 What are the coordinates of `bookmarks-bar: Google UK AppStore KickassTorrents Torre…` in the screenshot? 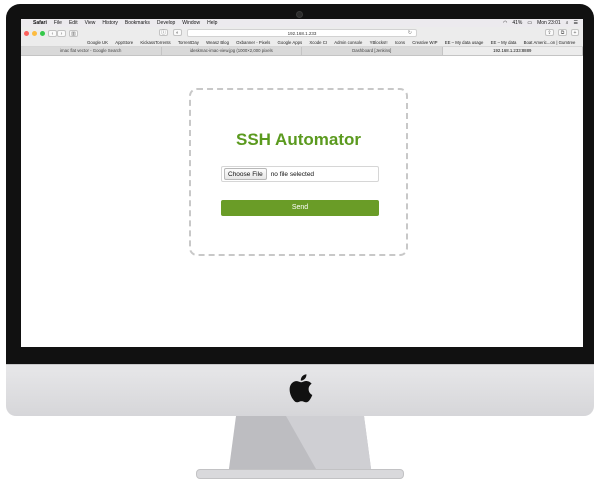 It's located at (302, 43).